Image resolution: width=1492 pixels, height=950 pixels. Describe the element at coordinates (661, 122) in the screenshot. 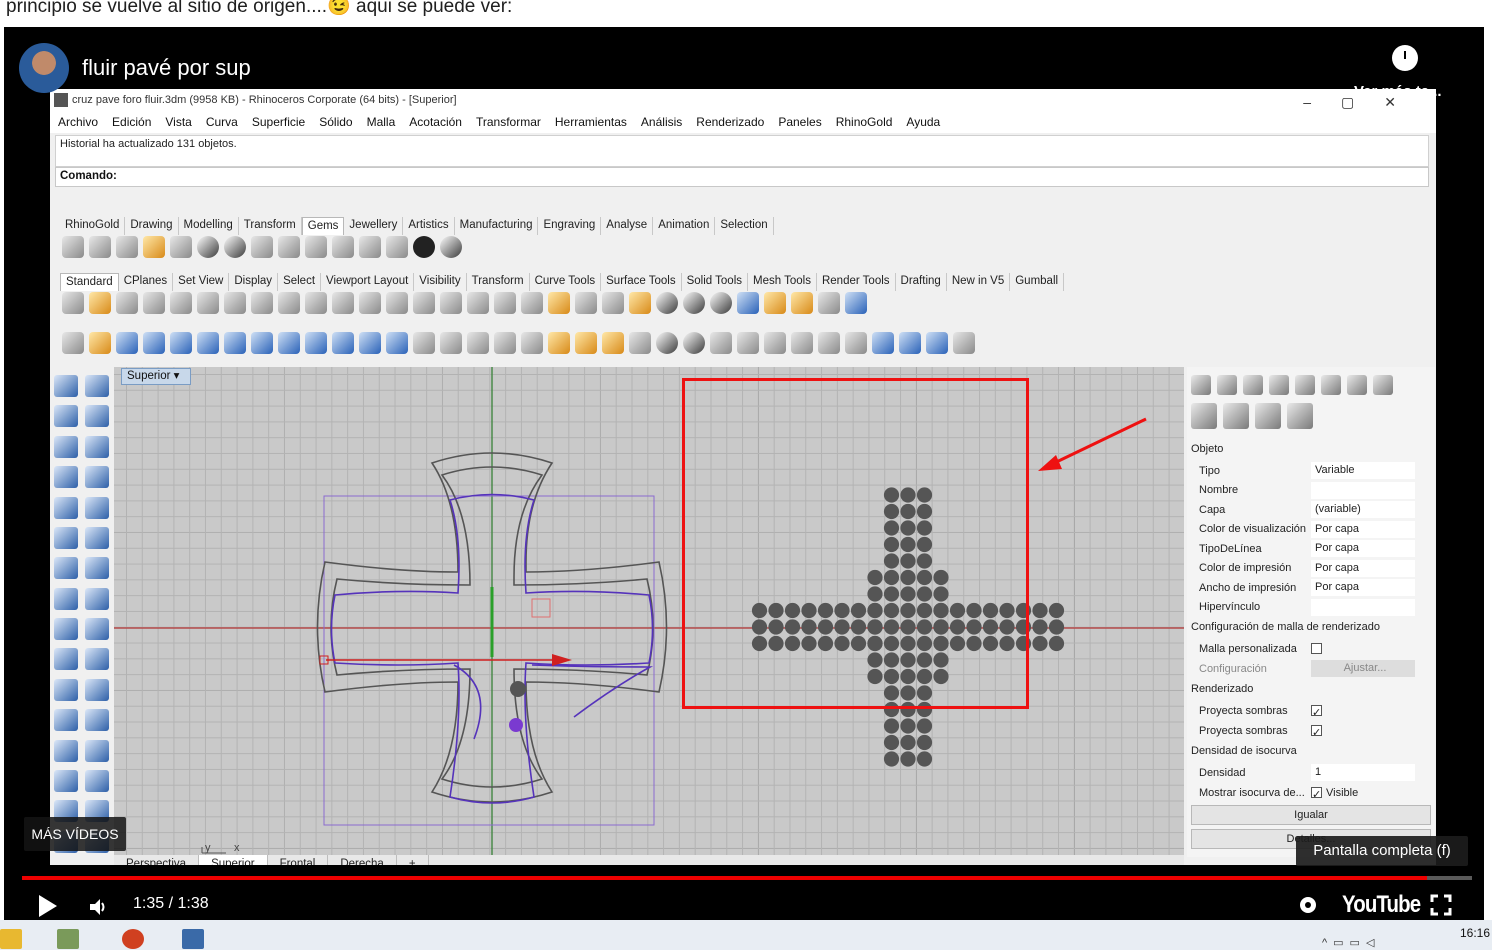

I see `menu-analisis: Análisis` at that location.